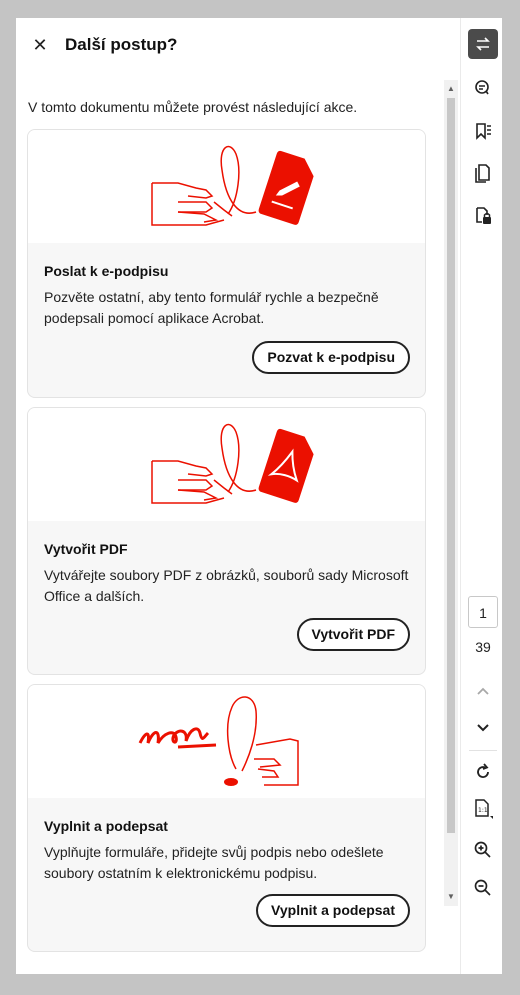  I want to click on rail-divider, so click(483, 750).